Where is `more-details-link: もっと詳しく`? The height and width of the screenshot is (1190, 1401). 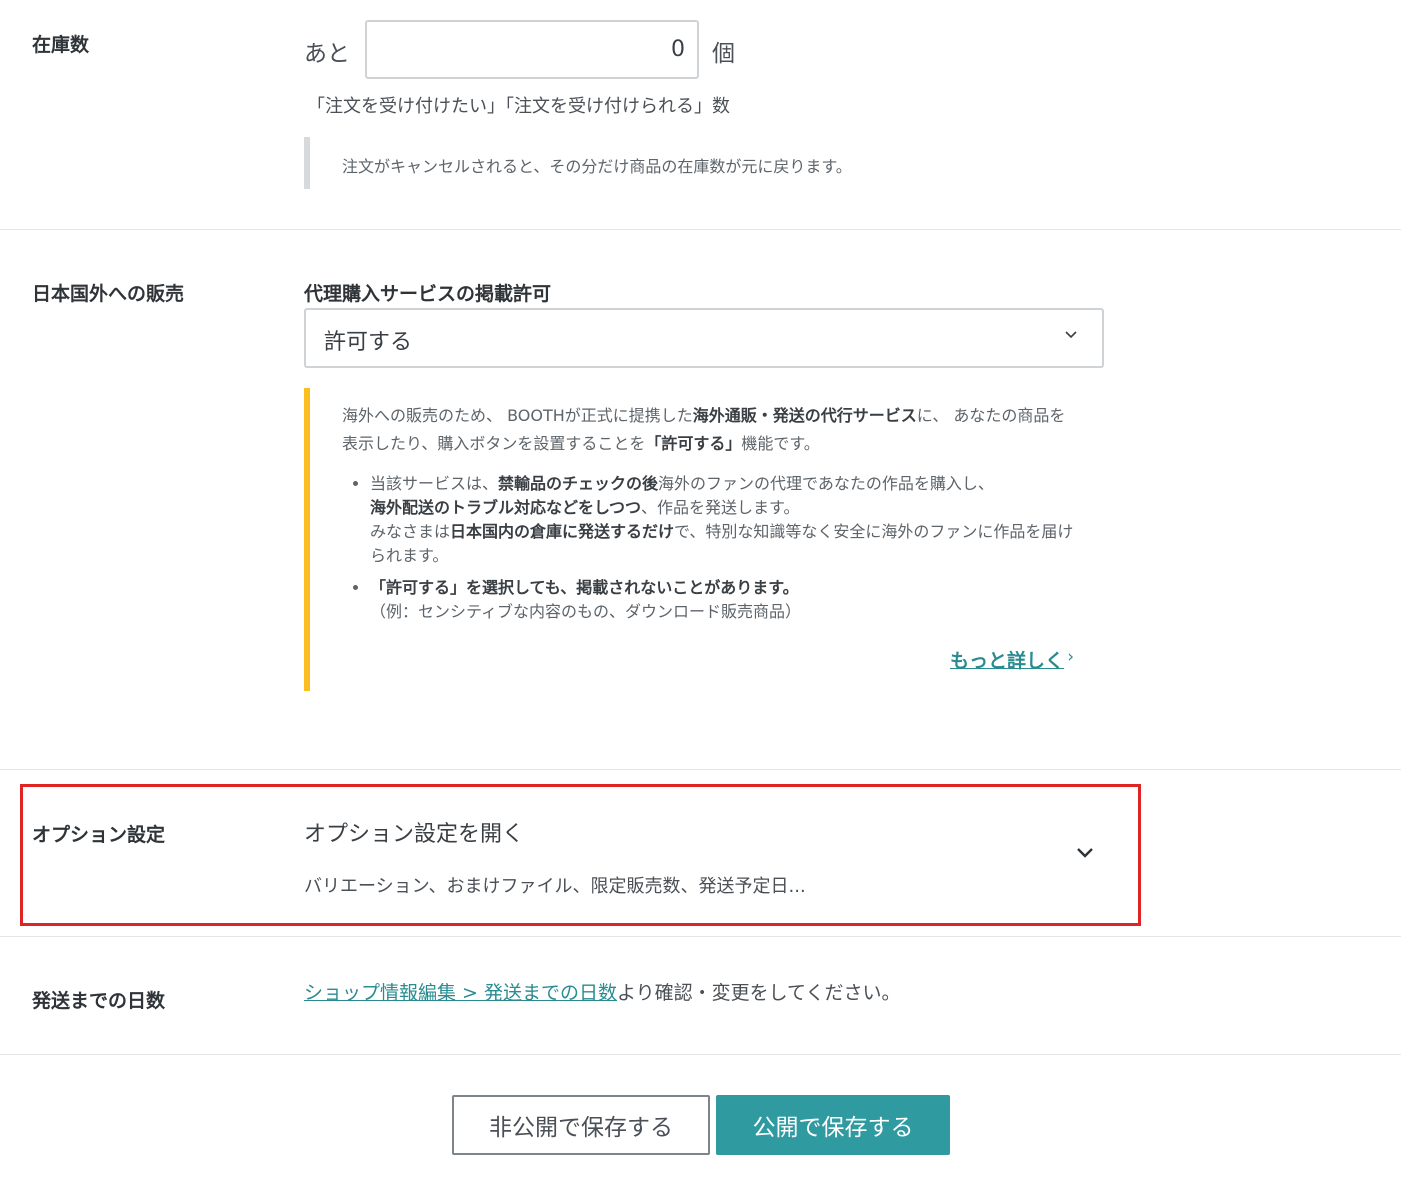 more-details-link: もっと詳しく is located at coordinates (1007, 661).